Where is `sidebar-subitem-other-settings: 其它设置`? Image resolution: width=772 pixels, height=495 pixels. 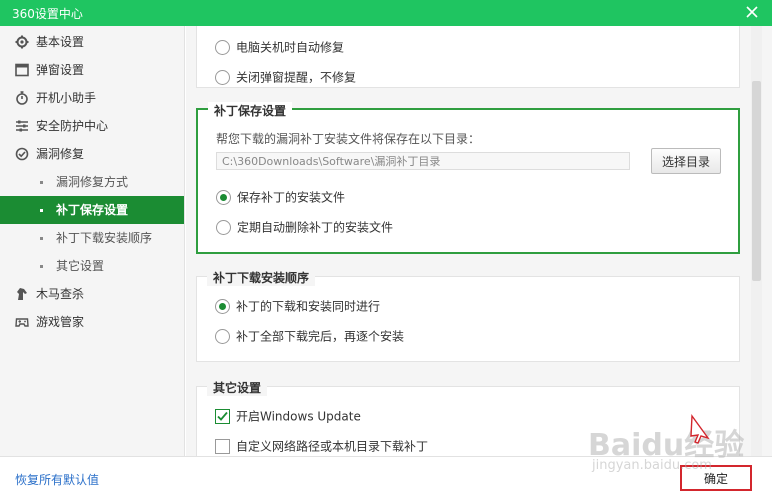
sidebar-subitem-other-settings: 其它设置 is located at coordinates (92, 266).